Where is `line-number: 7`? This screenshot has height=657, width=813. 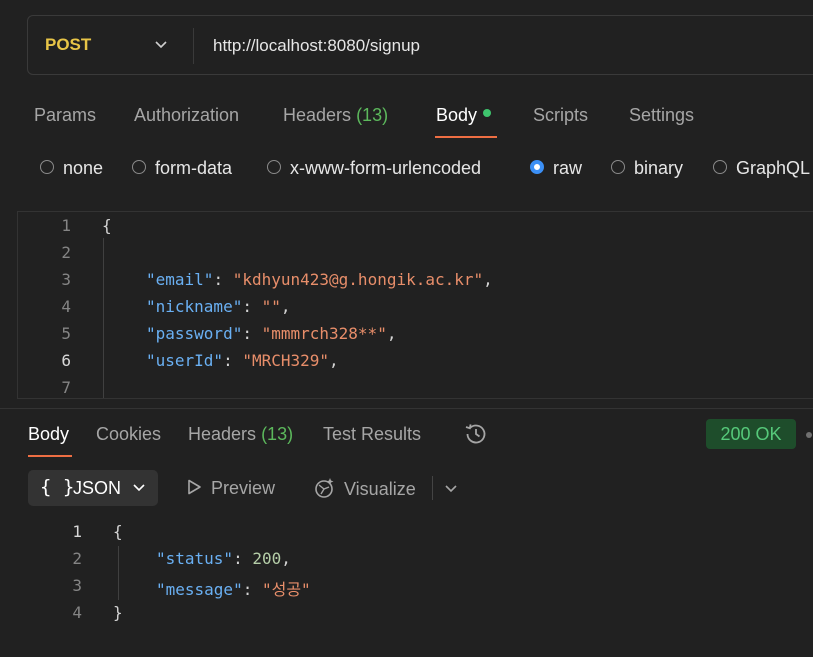
line-number: 7 is located at coordinates (66, 387).